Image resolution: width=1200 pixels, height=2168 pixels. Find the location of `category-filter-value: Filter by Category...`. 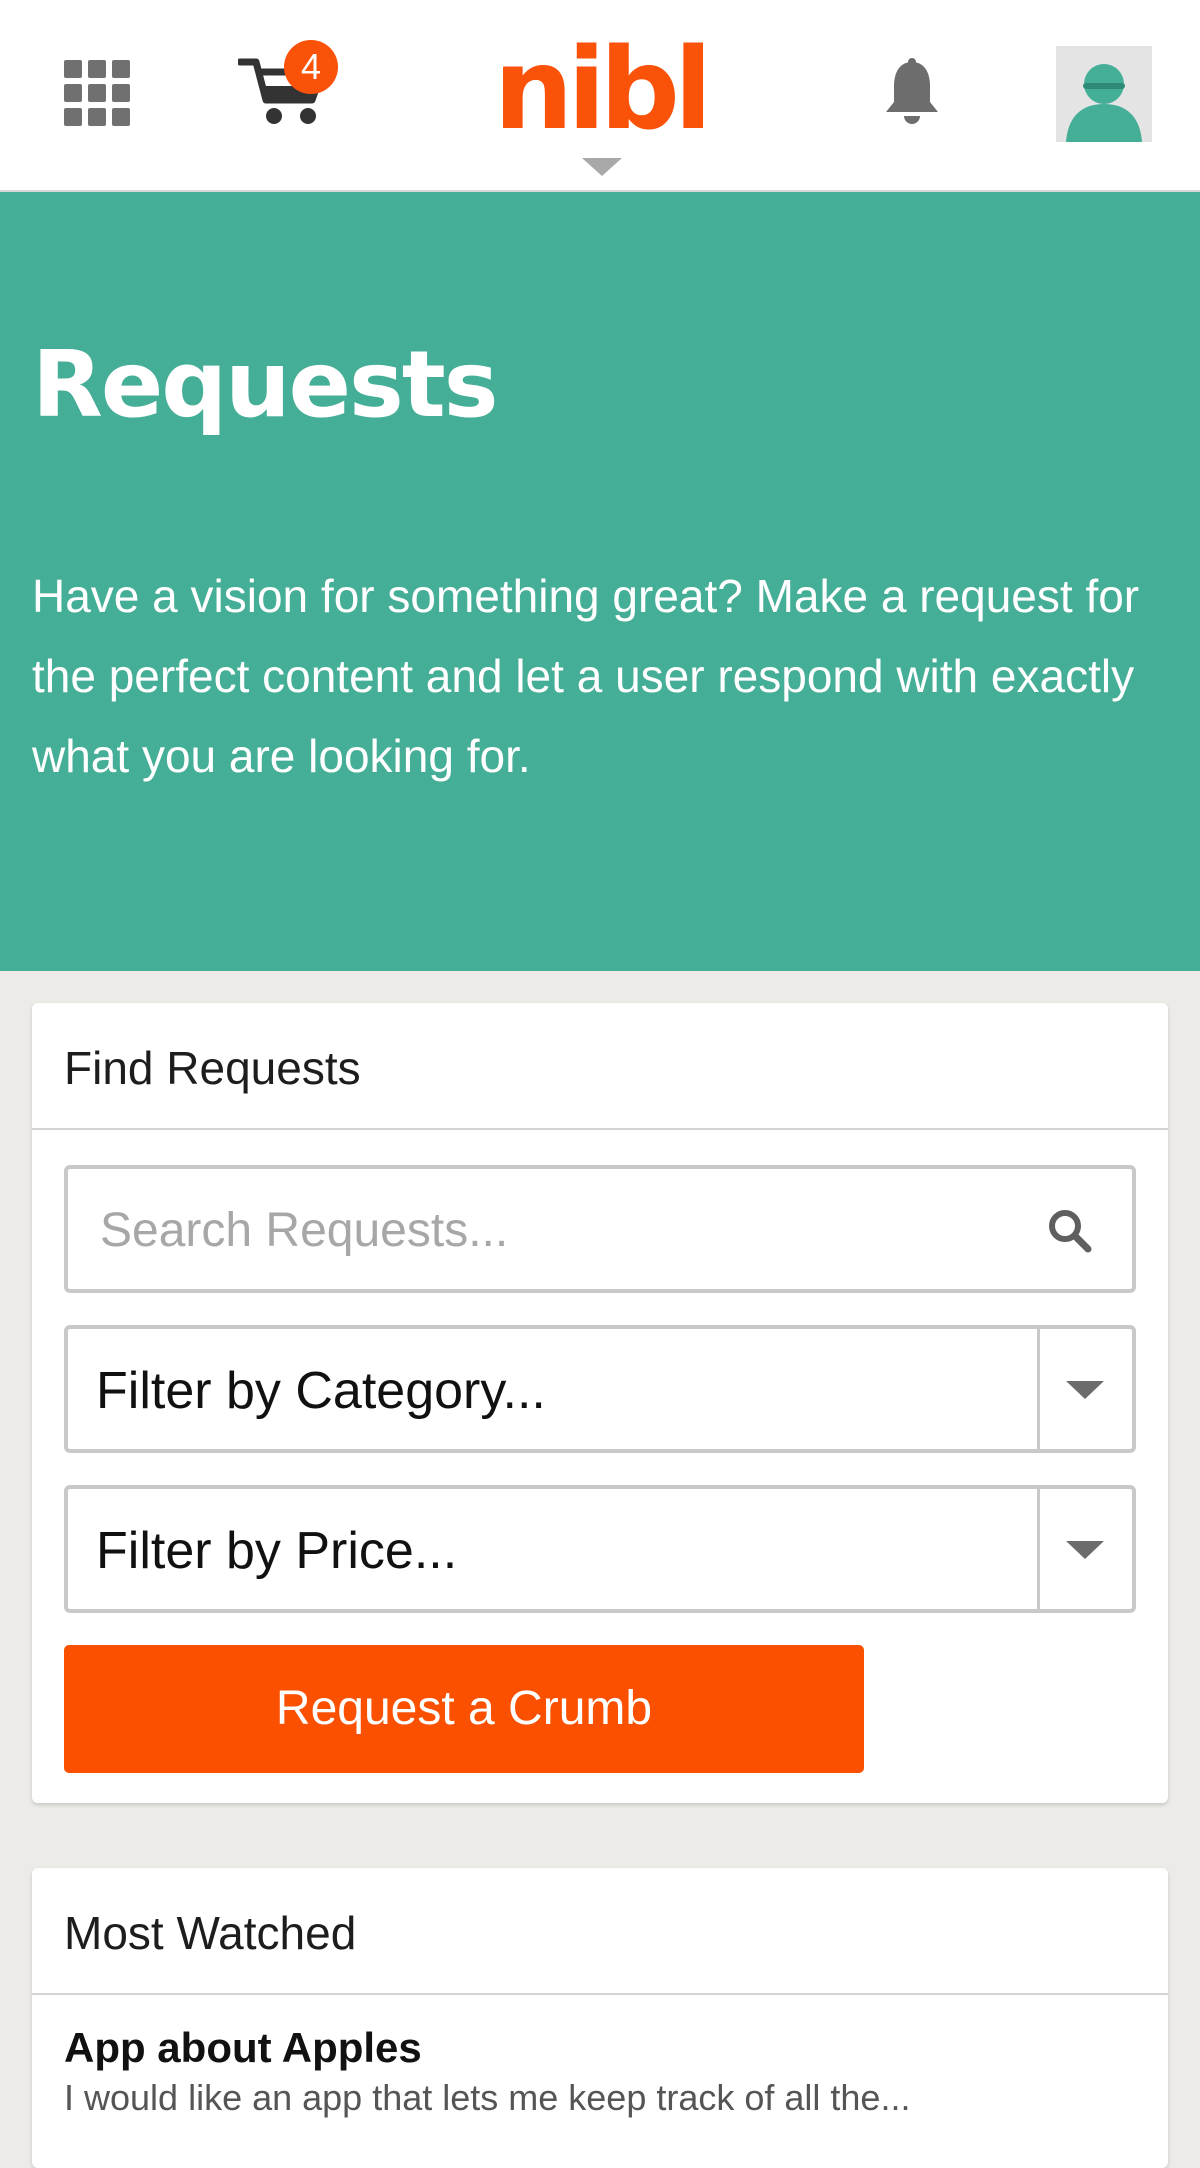

category-filter-value: Filter by Category... is located at coordinates (321, 1391).